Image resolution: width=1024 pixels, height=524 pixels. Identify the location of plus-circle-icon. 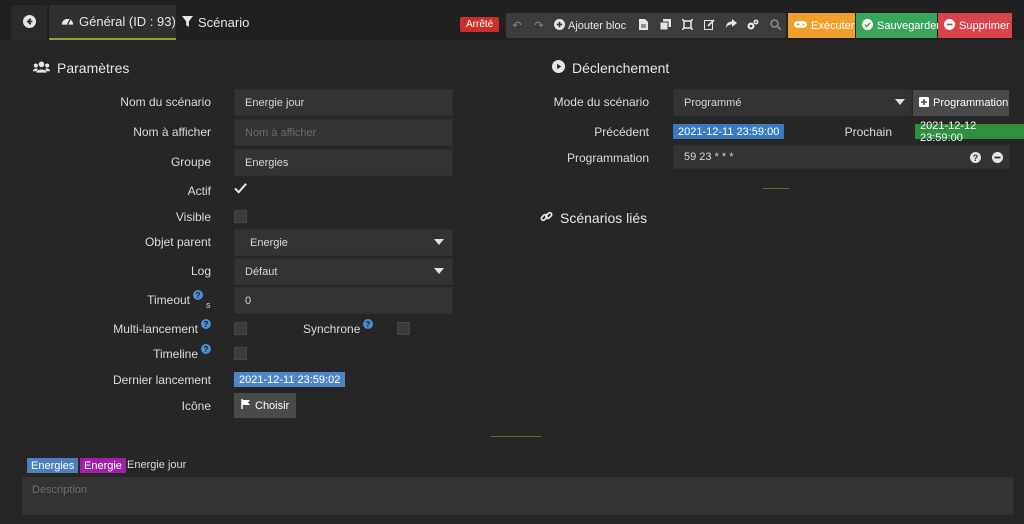
(559, 25).